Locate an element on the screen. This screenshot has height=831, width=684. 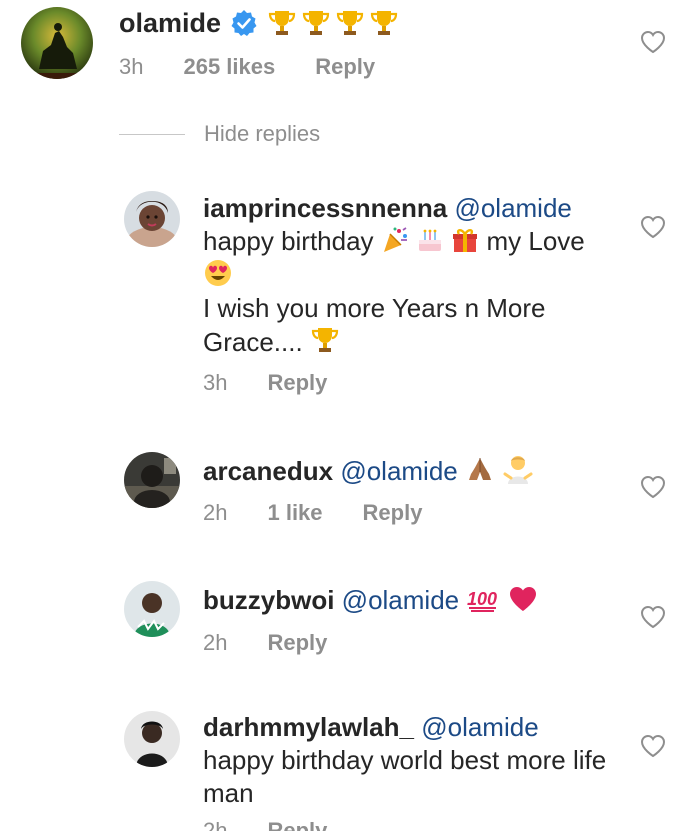
comment-text: happy birthday world best more life man is located at coordinates (405, 776).